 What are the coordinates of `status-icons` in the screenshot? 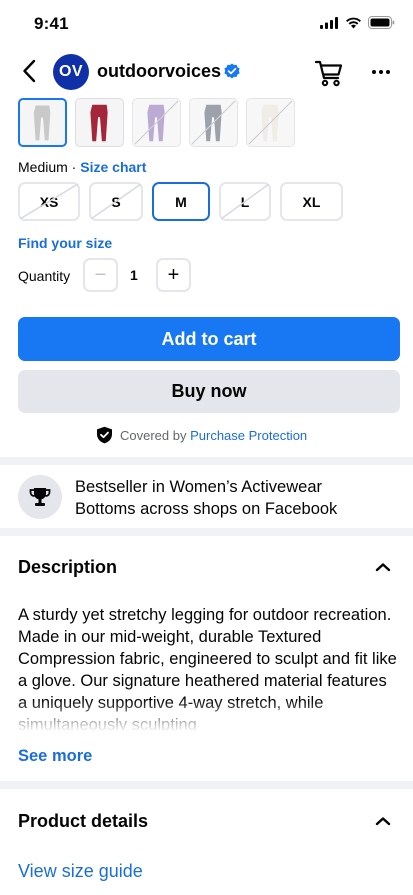 It's located at (357, 22).